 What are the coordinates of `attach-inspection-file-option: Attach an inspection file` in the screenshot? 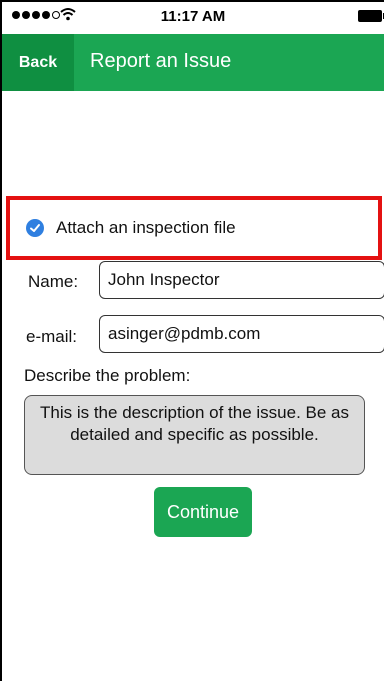 It's located at (194, 228).